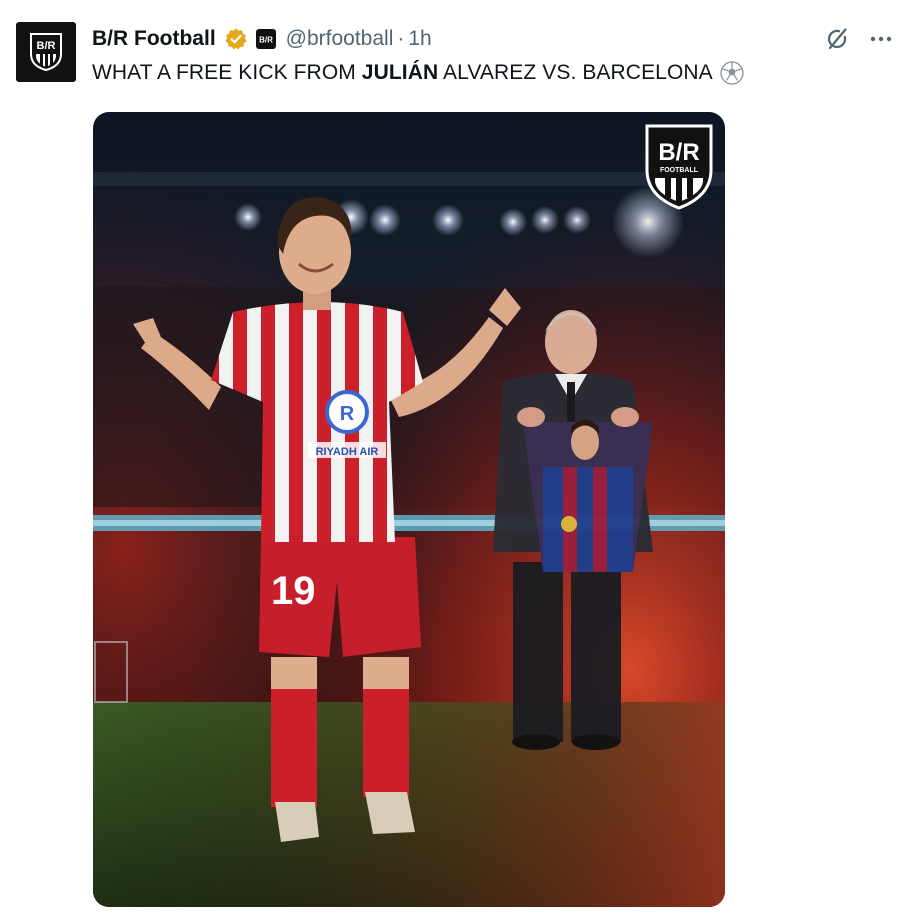  I want to click on jersey-sponsor: RIYADH AIR, so click(347, 452).